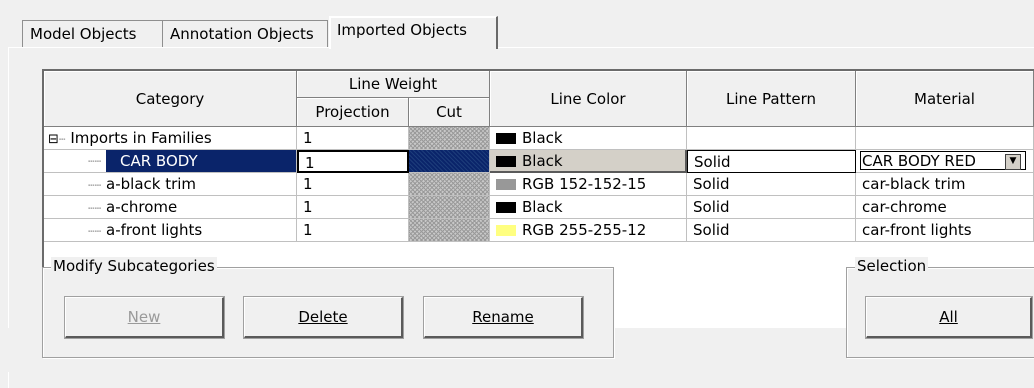 This screenshot has height=388, width=1034. I want to click on tab-label: Imported Objects, so click(402, 30).